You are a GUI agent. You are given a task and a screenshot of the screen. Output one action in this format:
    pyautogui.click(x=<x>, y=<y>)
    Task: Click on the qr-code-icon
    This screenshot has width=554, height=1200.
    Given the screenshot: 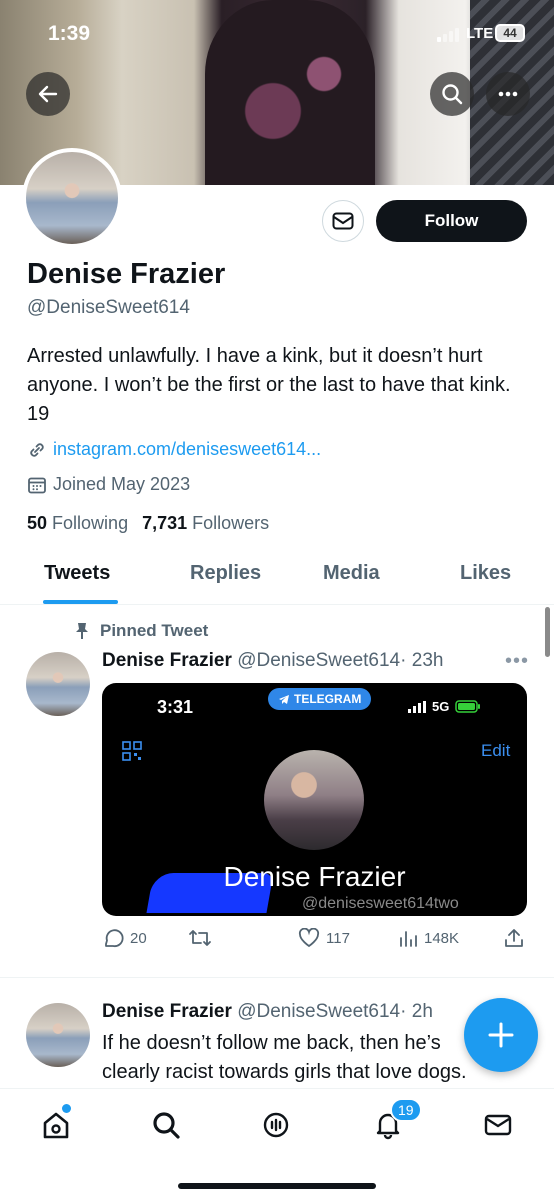 What is the action you would take?
    pyautogui.click(x=132, y=751)
    